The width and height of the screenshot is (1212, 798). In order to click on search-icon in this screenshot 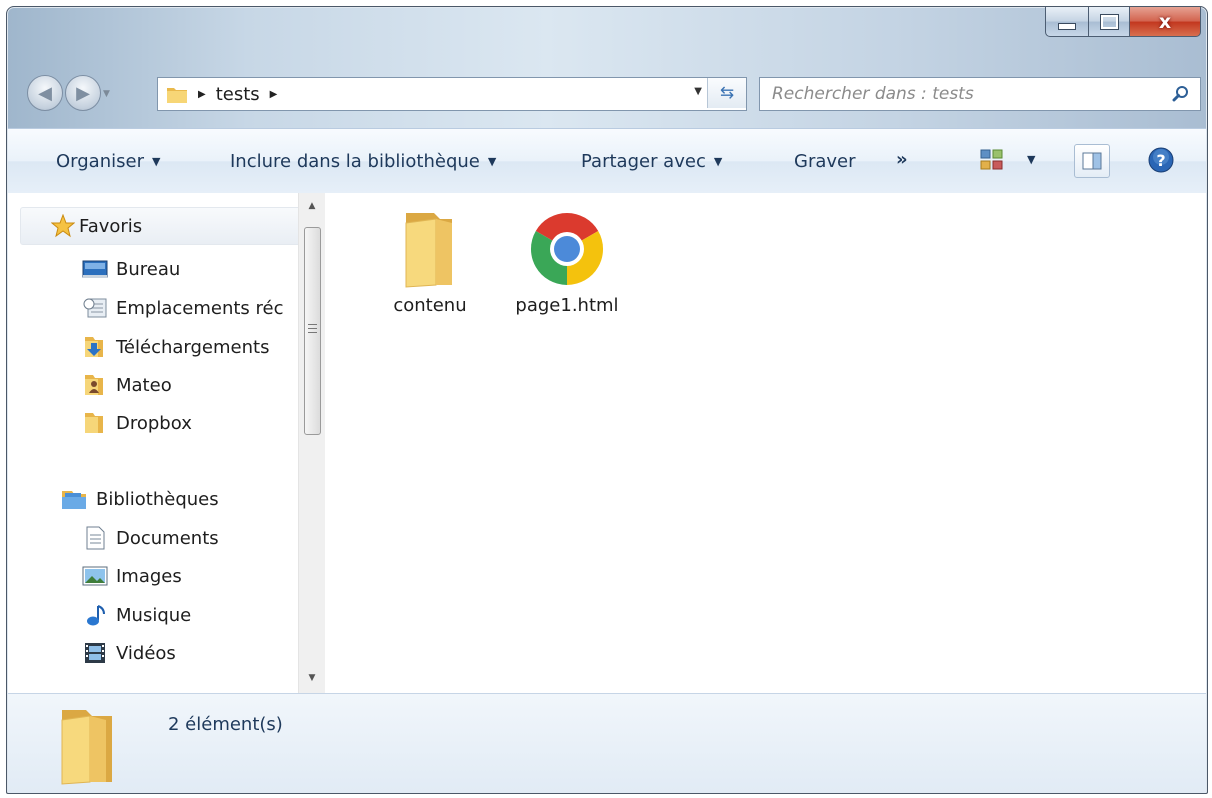, I will do `click(1181, 94)`.